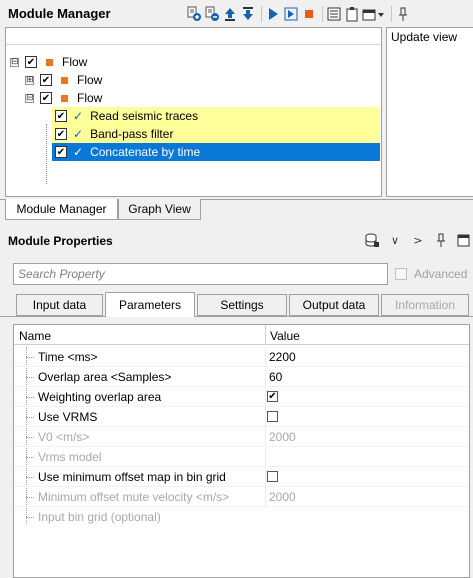 The height and width of the screenshot is (578, 473). Describe the element at coordinates (100, 397) in the screenshot. I see `property-name: Weighting overlap area` at that location.